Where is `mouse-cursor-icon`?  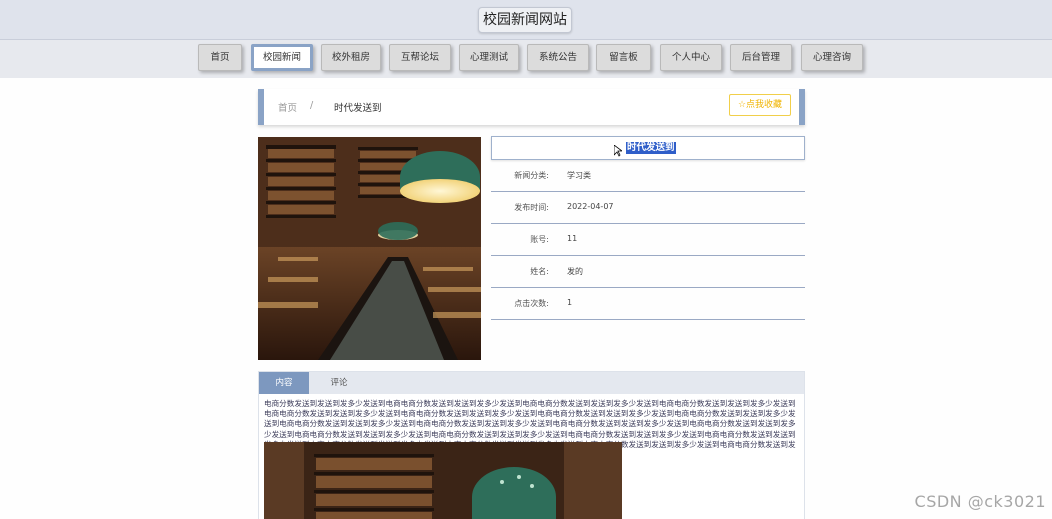
mouse-cursor-icon is located at coordinates (618, 151).